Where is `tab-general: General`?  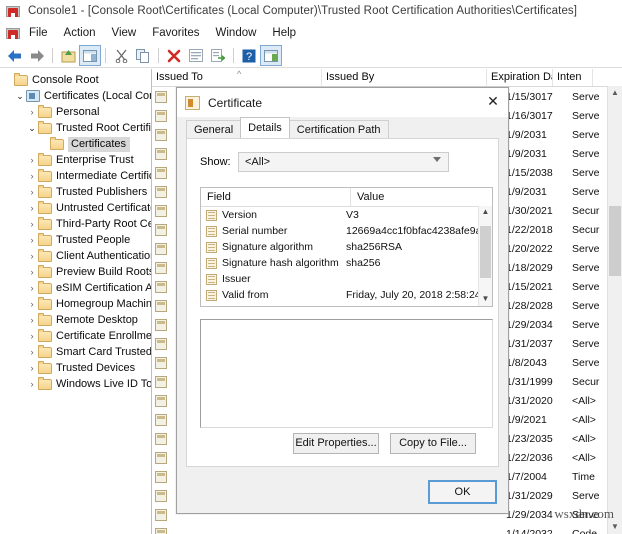
tab-general: General is located at coordinates (214, 129).